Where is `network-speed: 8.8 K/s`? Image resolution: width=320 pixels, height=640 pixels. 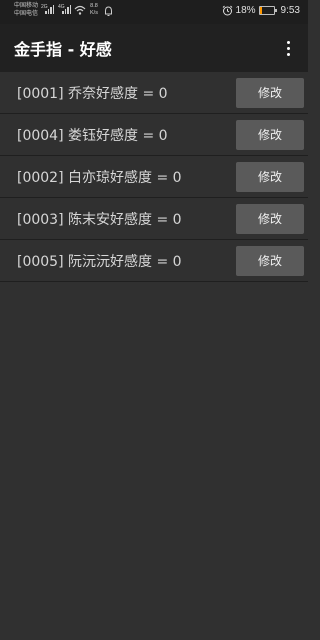 network-speed: 8.8 K/s is located at coordinates (94, 10).